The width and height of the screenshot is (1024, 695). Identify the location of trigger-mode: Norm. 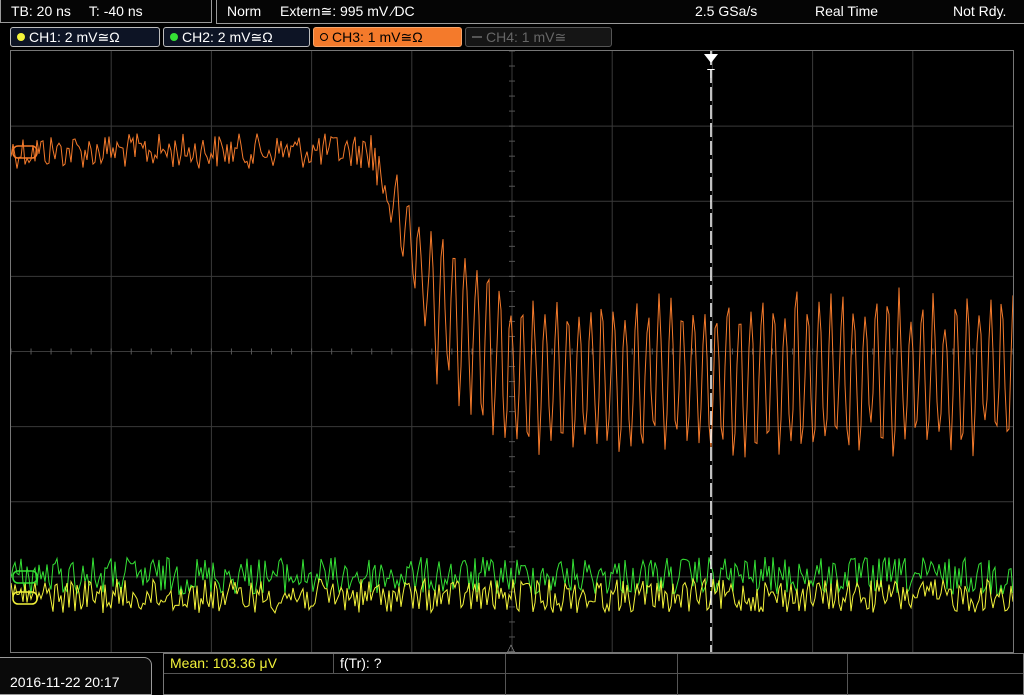
(244, 11).